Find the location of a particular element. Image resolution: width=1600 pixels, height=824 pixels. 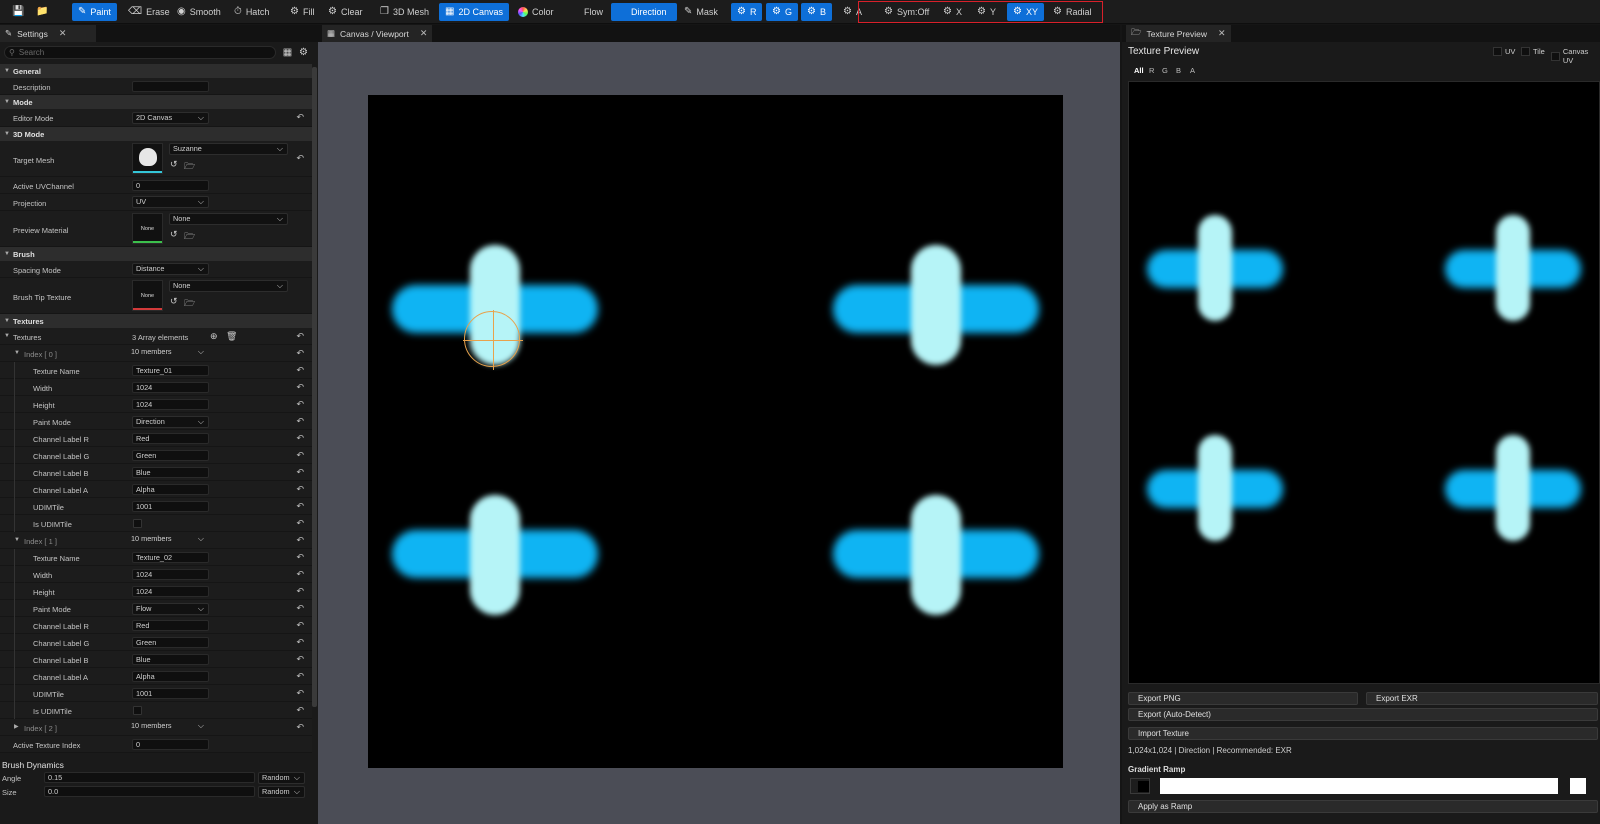

ch-r-field: Red is located at coordinates (170, 438).